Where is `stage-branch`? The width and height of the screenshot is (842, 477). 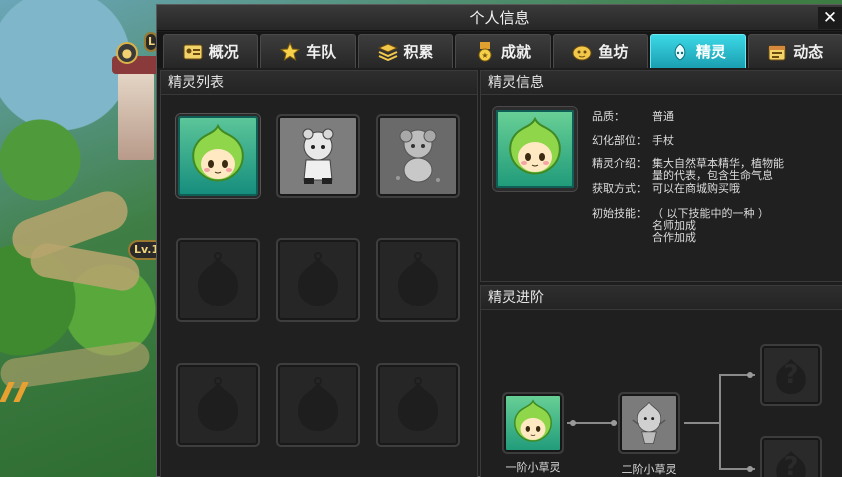 stage-branch is located at coordinates (720, 422).